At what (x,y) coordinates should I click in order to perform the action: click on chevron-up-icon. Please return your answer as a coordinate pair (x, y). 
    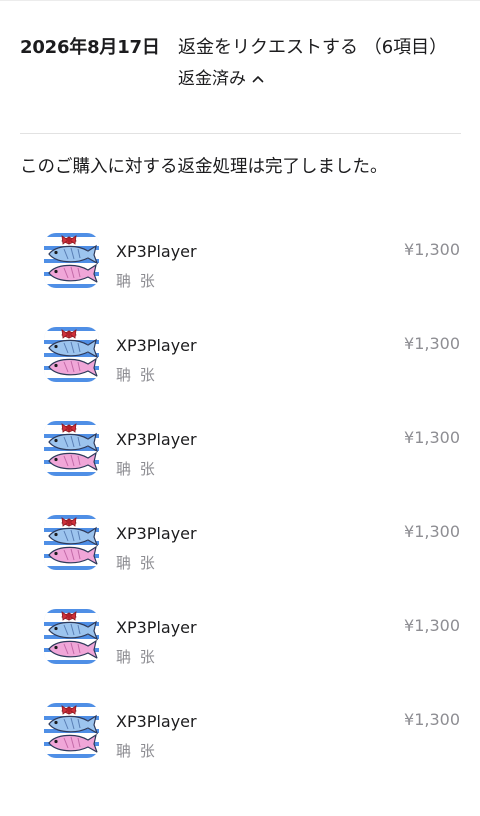
    Looking at the image, I should click on (258, 79).